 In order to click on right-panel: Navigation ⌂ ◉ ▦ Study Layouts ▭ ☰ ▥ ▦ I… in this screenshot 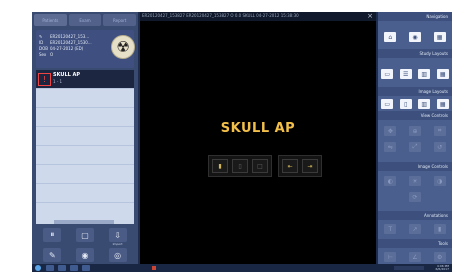, I will do `click(415, 138)`.